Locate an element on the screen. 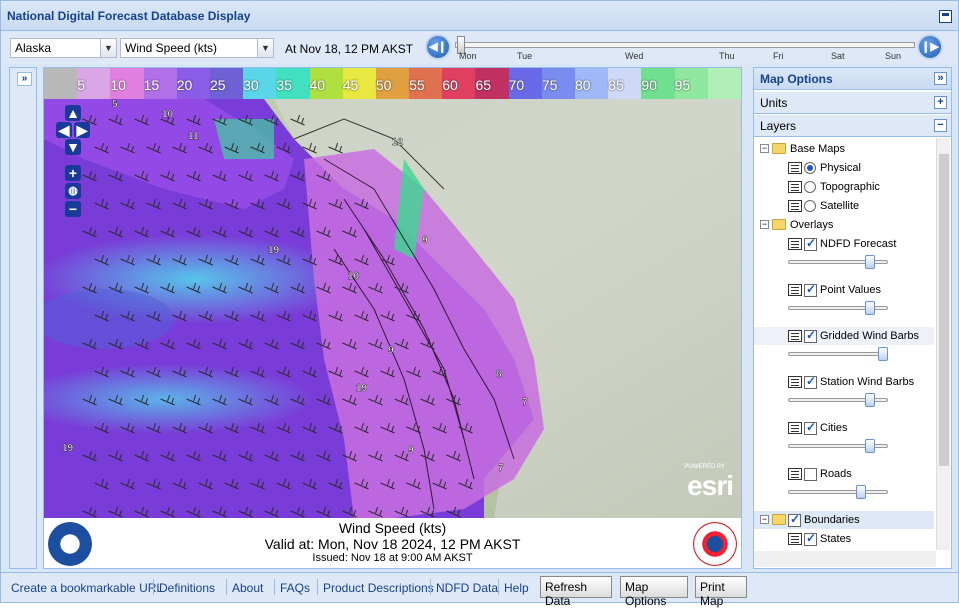  layer-tree-vertical-scrollbar is located at coordinates (943, 344).